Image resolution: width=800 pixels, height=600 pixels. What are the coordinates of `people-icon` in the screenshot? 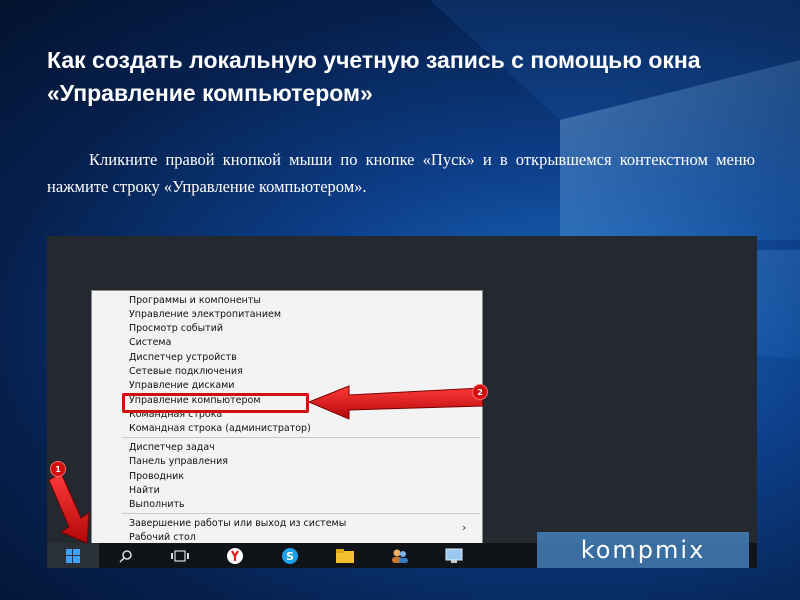 It's located at (400, 556).